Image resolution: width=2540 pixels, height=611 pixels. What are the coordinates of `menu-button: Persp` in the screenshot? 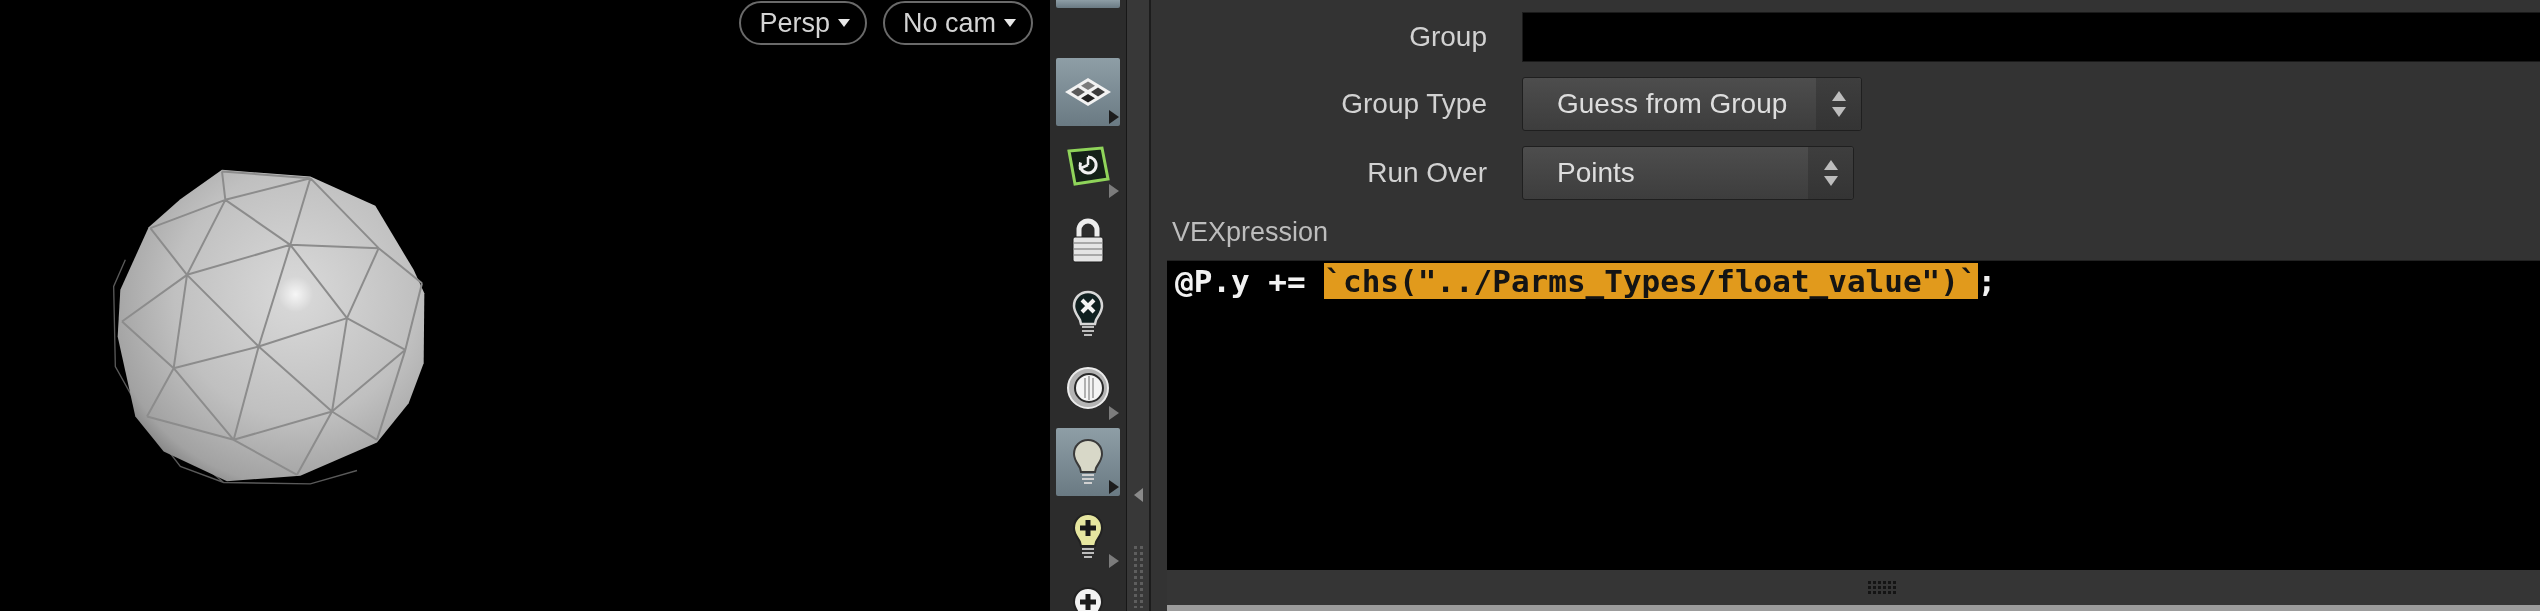 It's located at (803, 23).